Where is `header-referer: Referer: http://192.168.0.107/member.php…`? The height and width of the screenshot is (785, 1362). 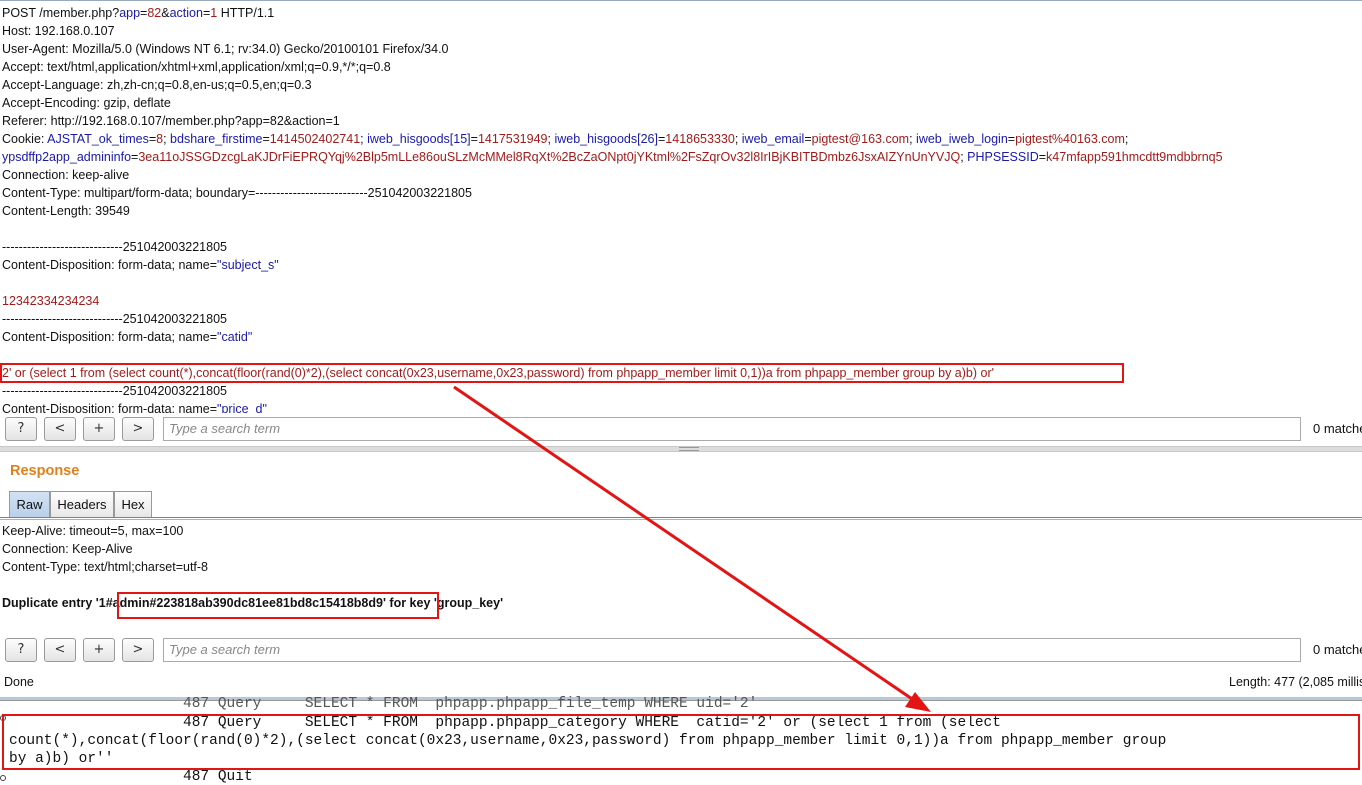
header-referer: Referer: http://192.168.0.107/member.php… is located at coordinates (171, 121).